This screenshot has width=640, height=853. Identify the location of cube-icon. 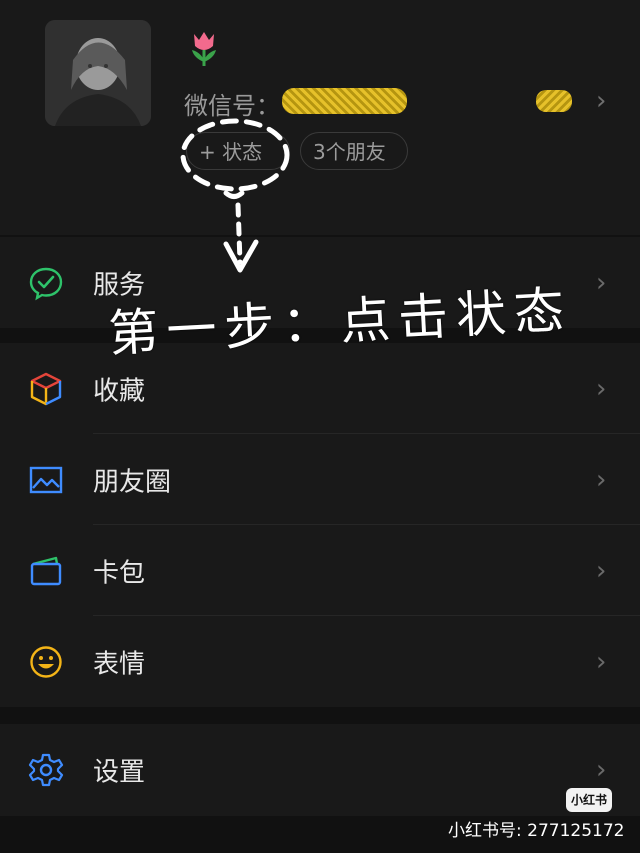
(46, 389).